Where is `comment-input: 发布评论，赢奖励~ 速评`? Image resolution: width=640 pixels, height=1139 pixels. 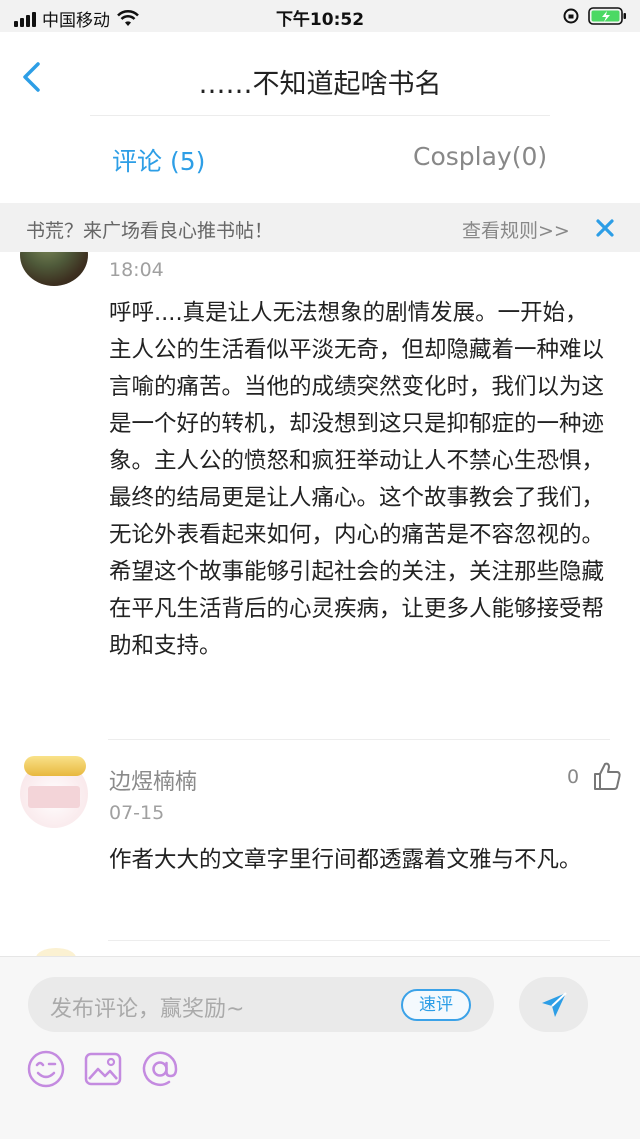 comment-input: 发布评论，赢奖励~ 速评 is located at coordinates (261, 1004).